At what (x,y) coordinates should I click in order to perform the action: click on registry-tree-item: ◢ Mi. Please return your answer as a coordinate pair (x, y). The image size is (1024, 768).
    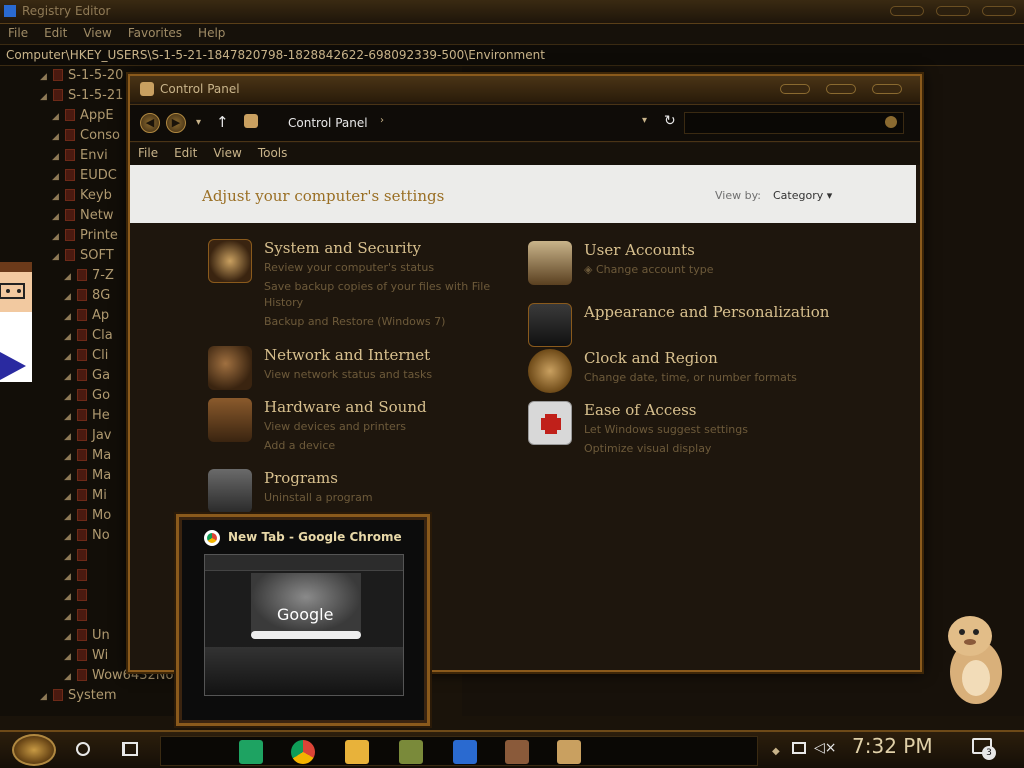
    Looking at the image, I should click on (85, 496).